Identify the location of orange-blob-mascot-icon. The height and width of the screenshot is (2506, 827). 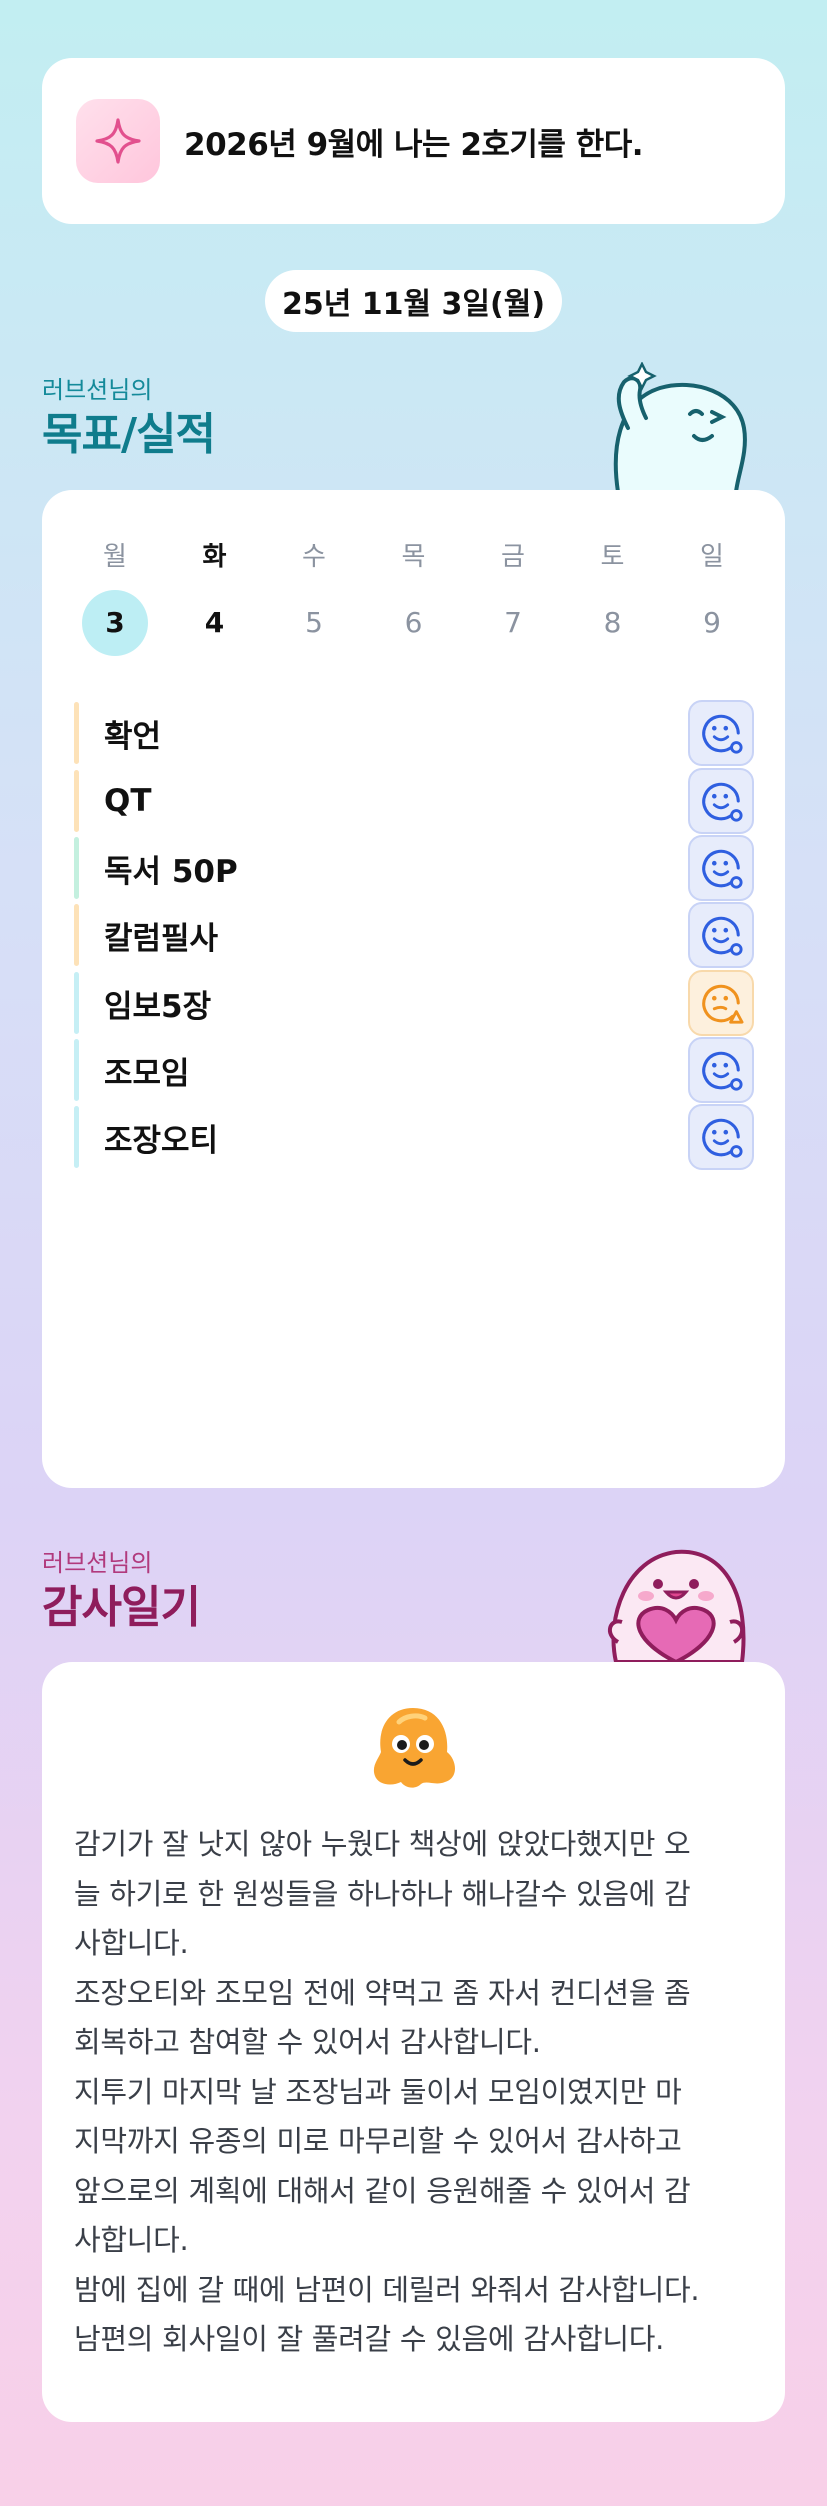
(413, 1750).